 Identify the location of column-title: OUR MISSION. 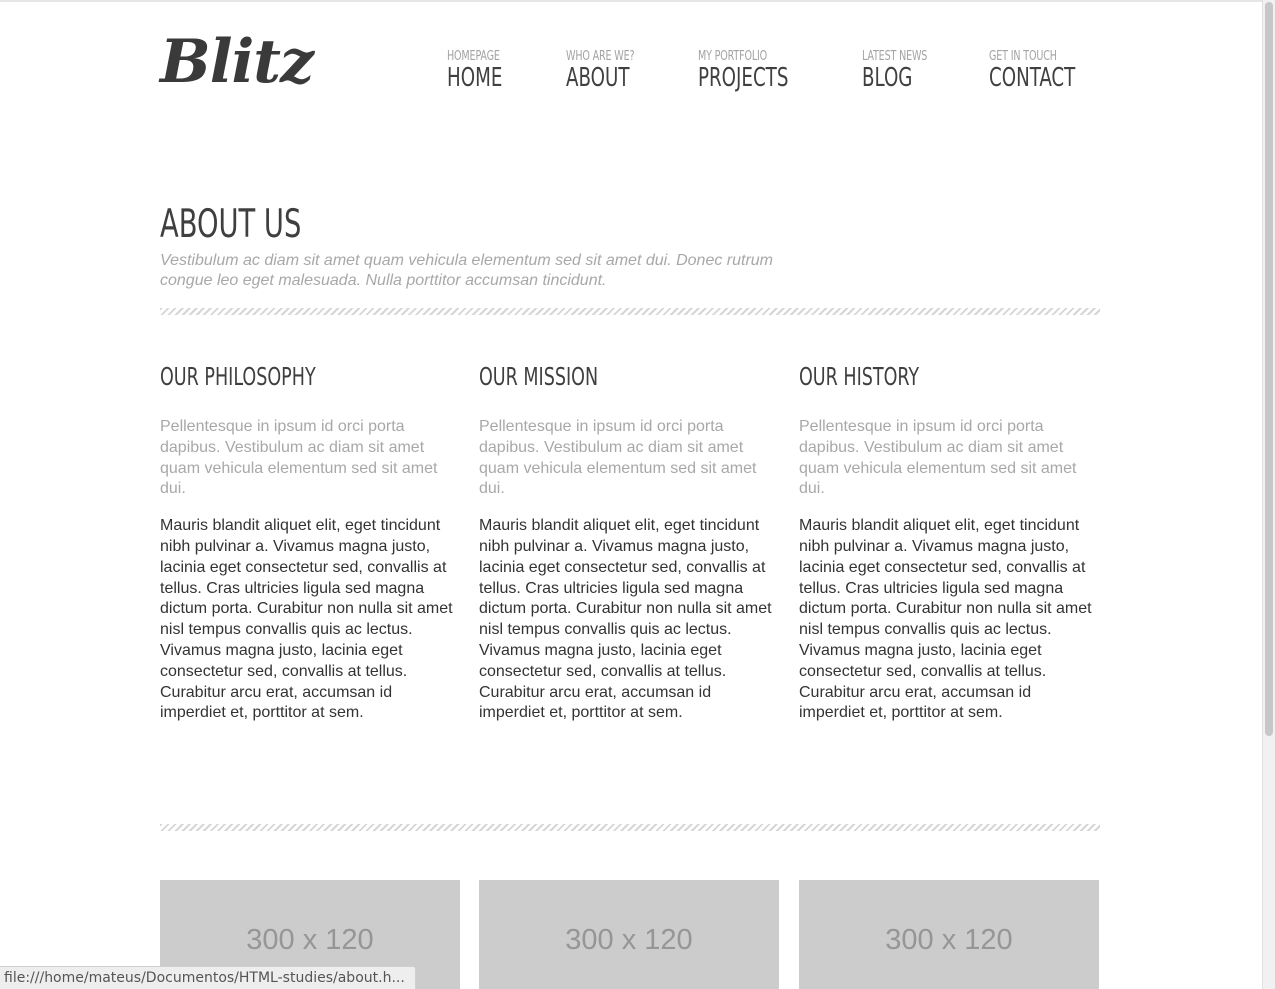
(539, 376).